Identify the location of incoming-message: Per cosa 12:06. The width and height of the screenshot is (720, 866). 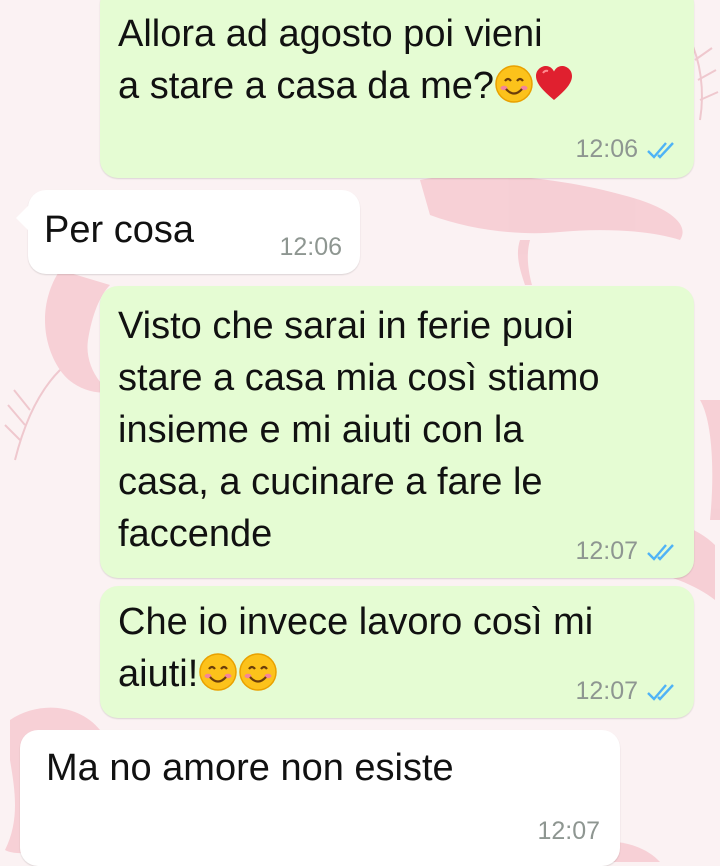
(188, 232).